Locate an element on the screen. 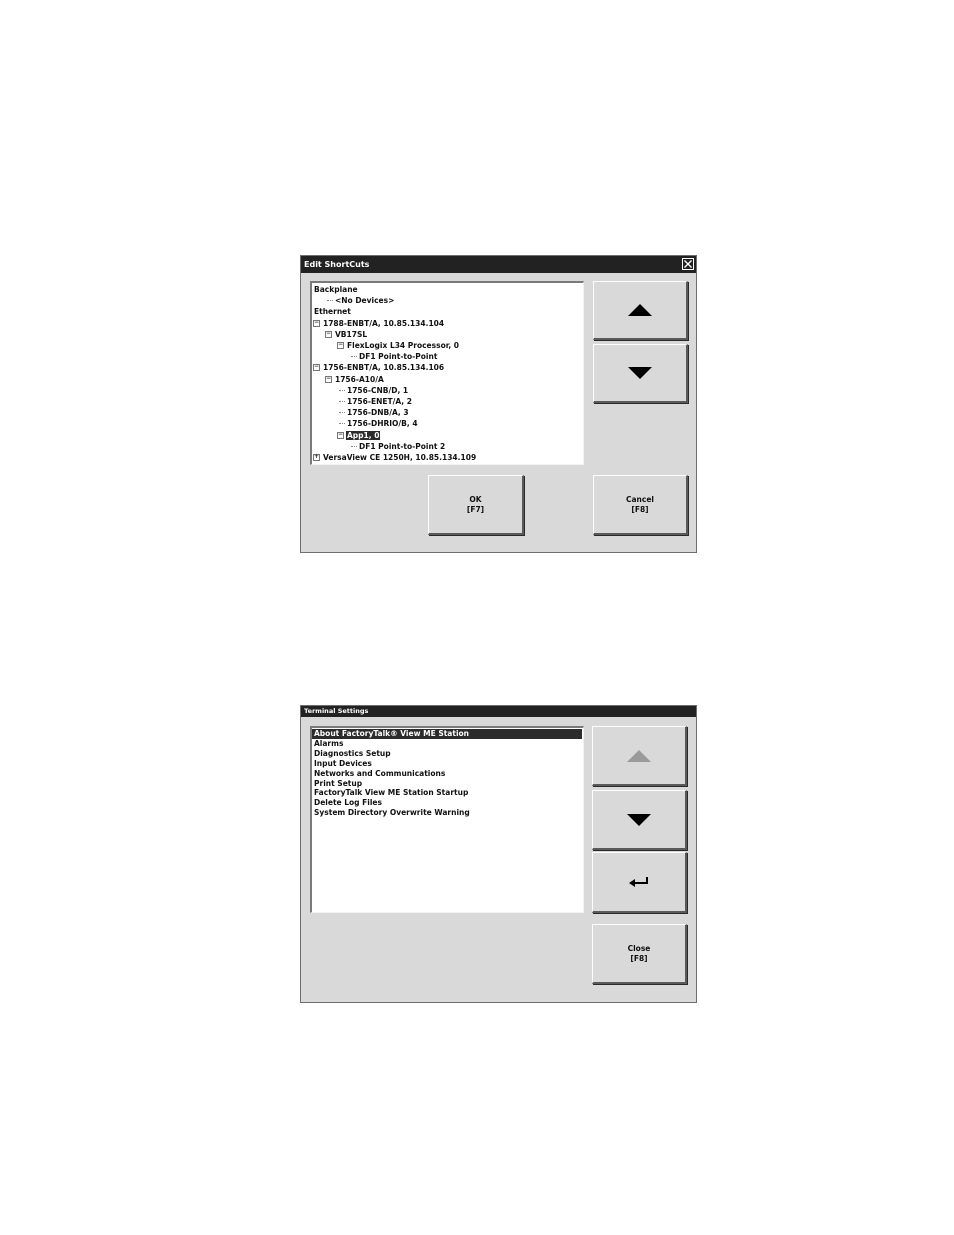  list-item: System Directory Overwrite Warning is located at coordinates (447, 813).